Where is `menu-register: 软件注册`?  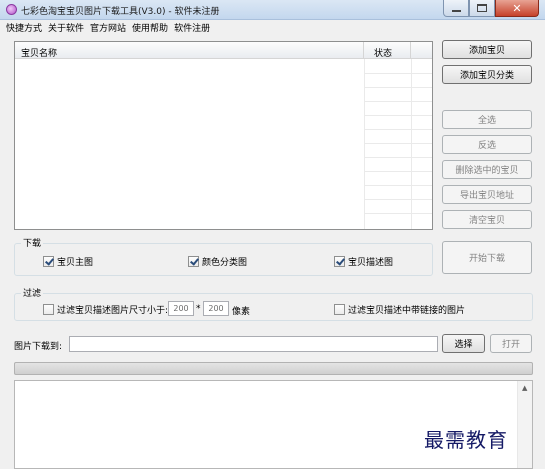 menu-register: 软件注册 is located at coordinates (192, 27).